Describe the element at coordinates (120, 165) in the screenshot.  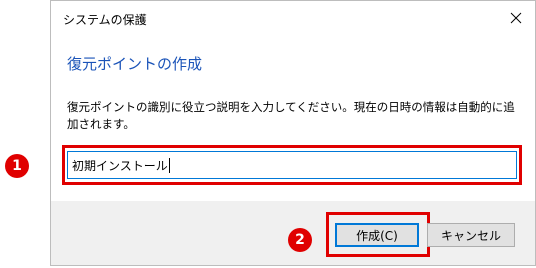
I see `restore-point-name-value: 初期インストール` at that location.